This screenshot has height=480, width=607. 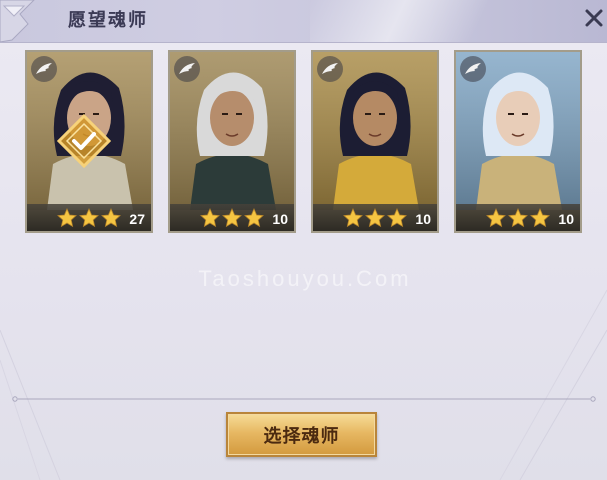 I want to click on section-divider, so click(x=304, y=399).